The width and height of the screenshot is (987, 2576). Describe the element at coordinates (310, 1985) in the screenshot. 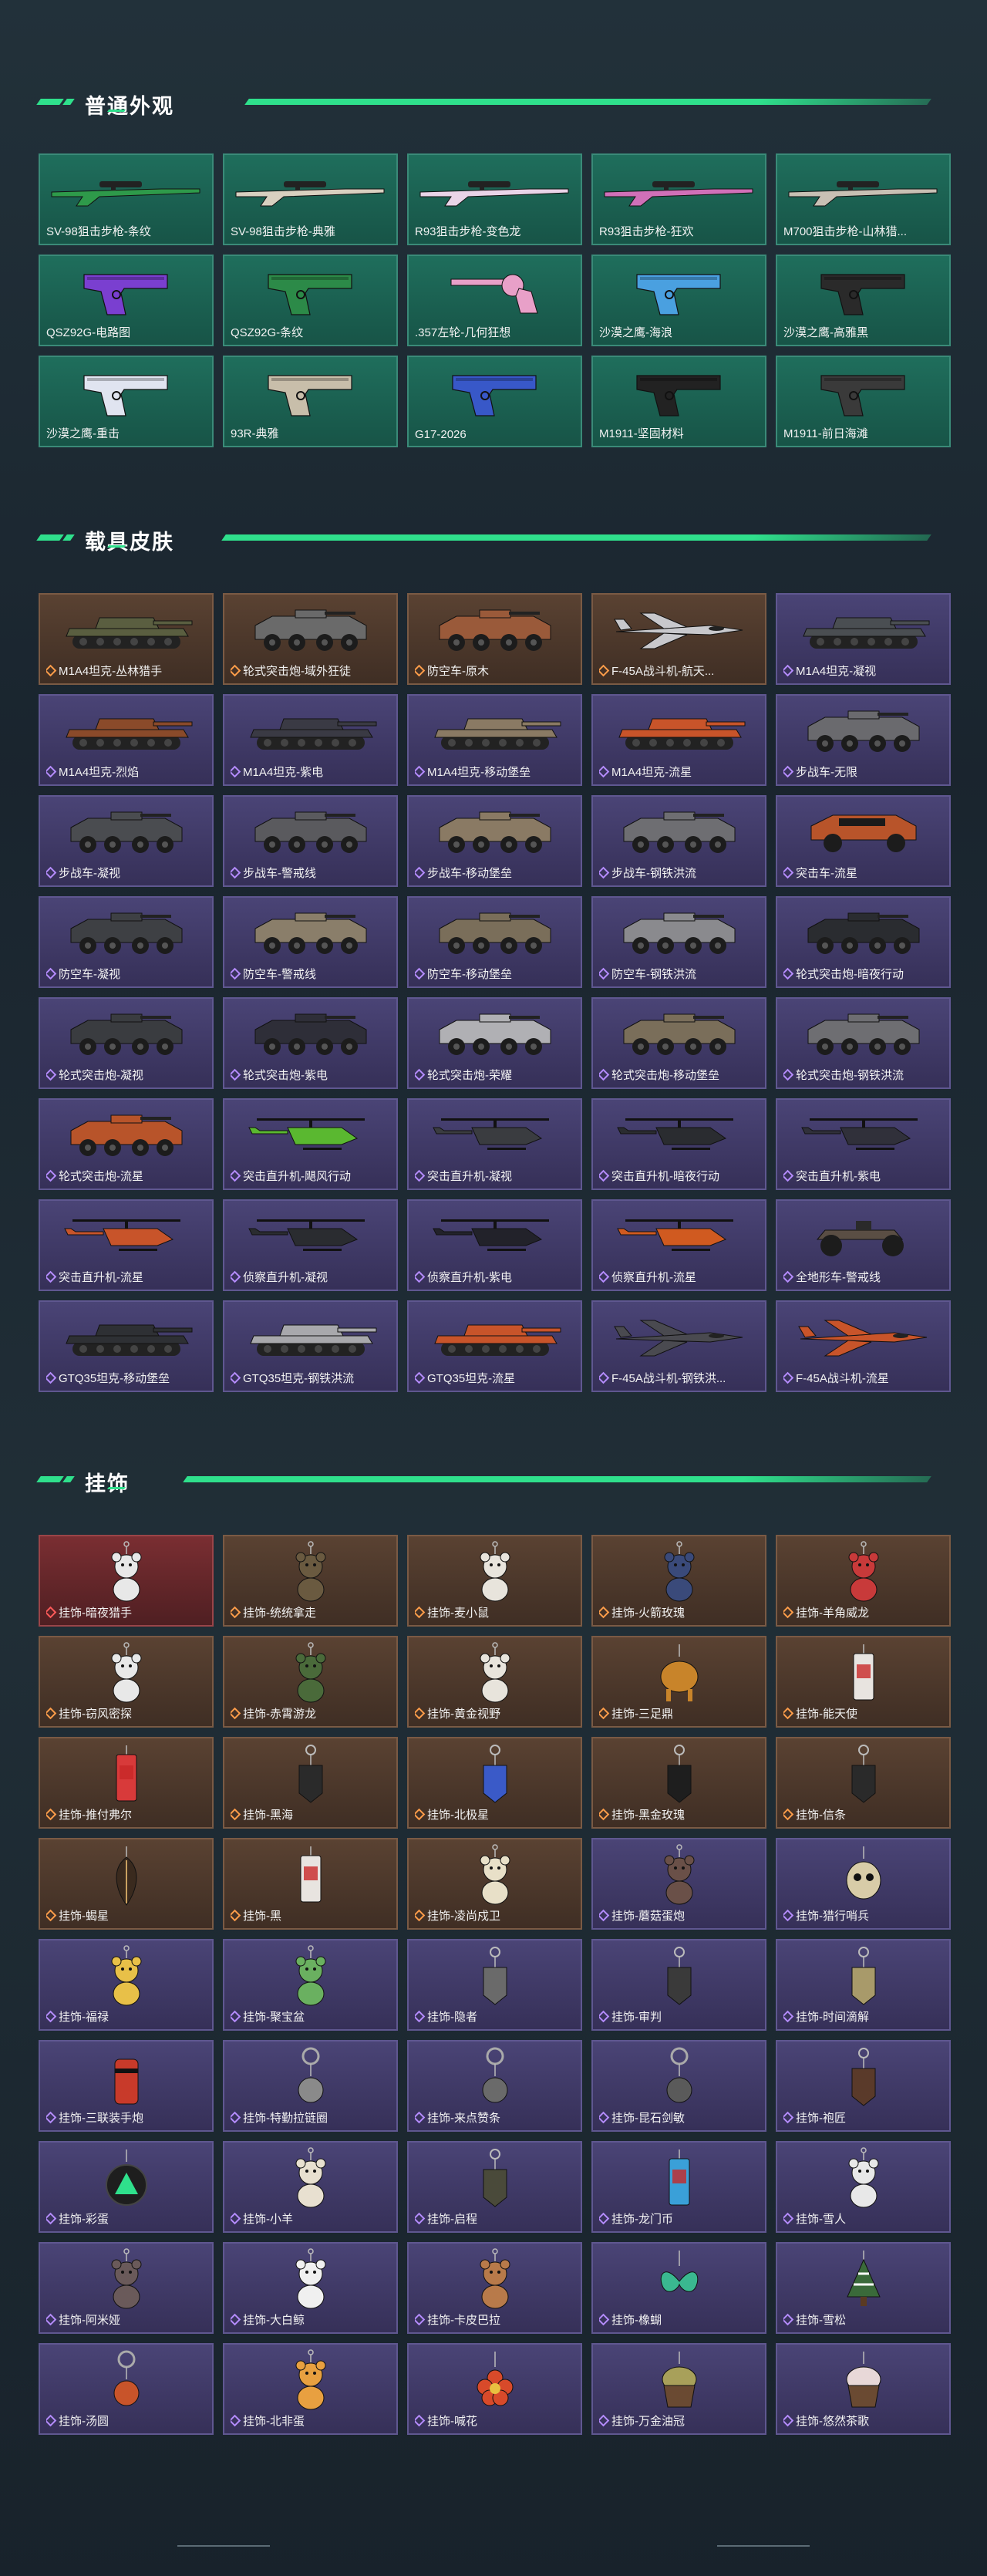

I see `charm-card: 挂饰-聚宝盆` at that location.